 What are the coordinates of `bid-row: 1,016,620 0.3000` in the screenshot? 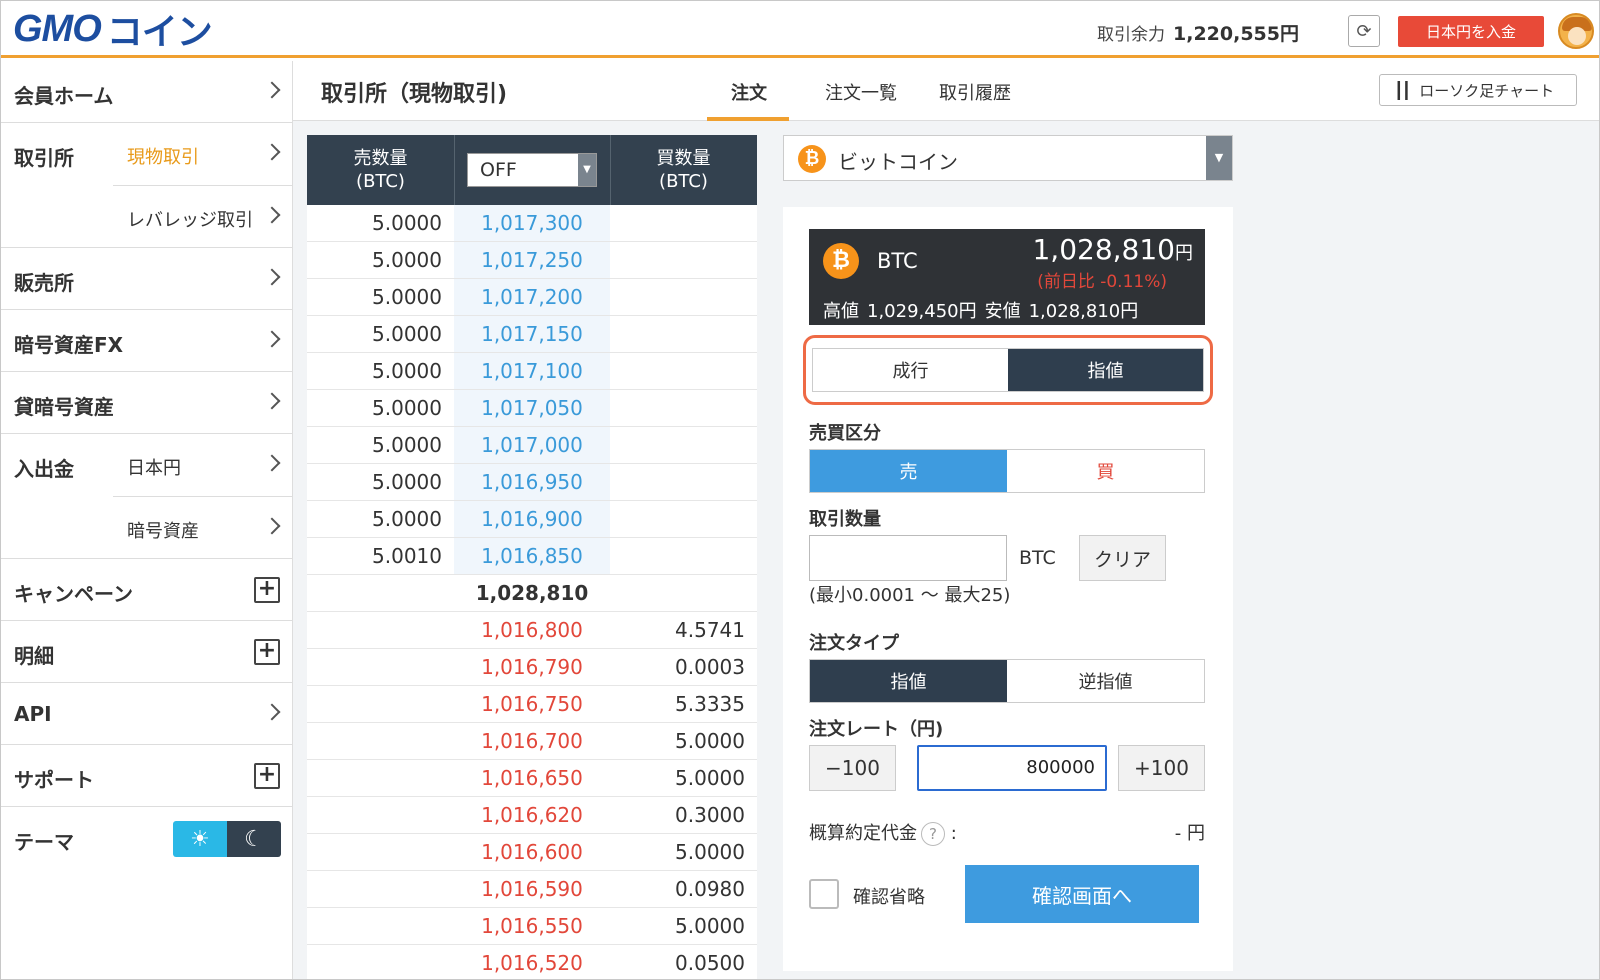 It's located at (532, 815).